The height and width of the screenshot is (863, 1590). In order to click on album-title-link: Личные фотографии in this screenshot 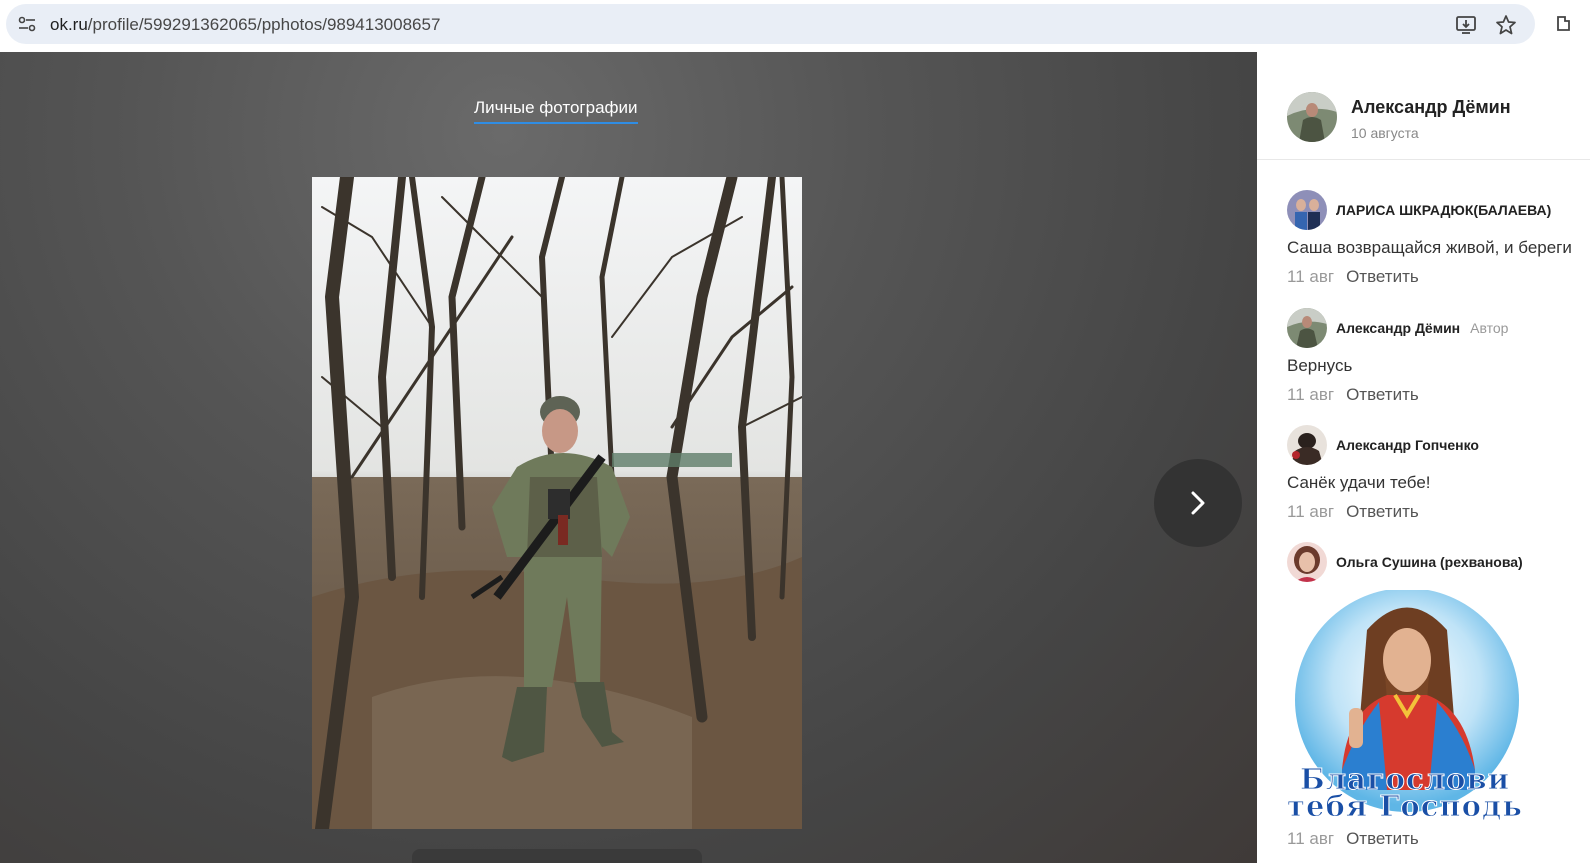, I will do `click(556, 111)`.